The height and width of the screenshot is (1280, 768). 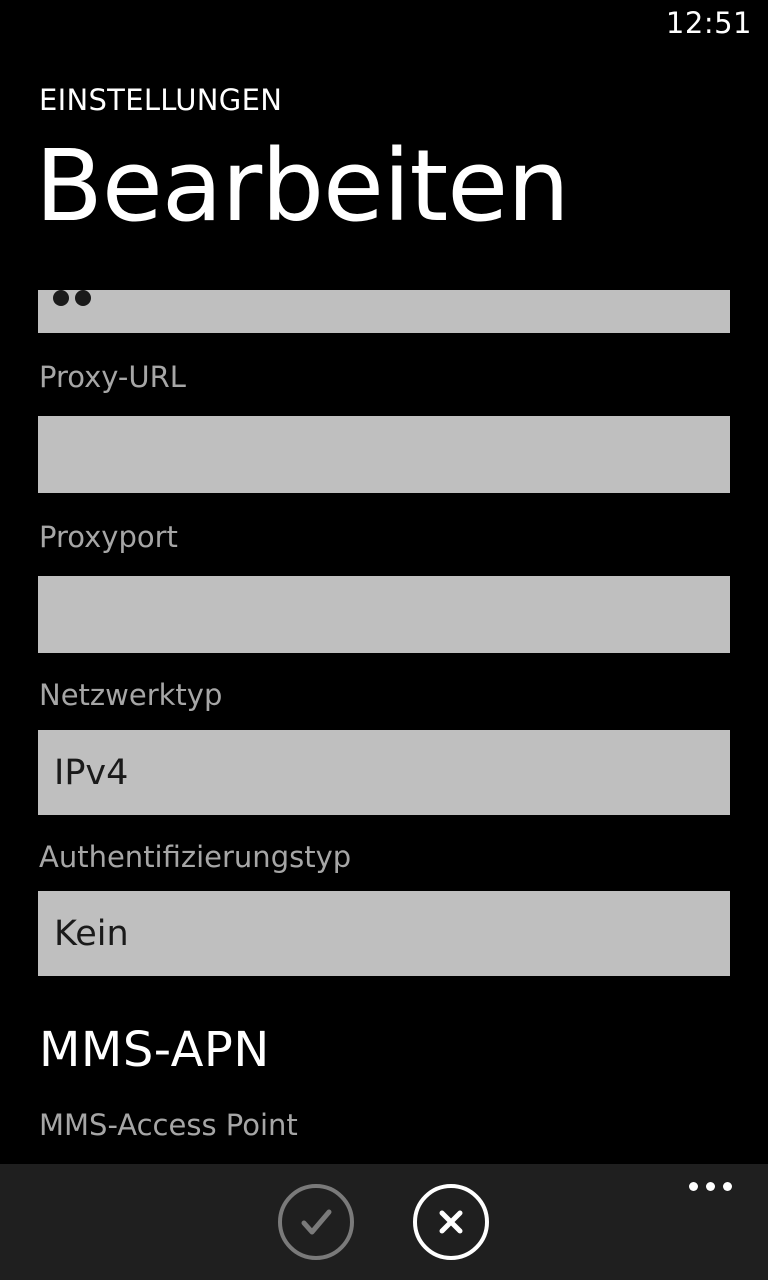 What do you see at coordinates (108, 537) in the screenshot?
I see `proxy-port-label: Proxyport` at bounding box center [108, 537].